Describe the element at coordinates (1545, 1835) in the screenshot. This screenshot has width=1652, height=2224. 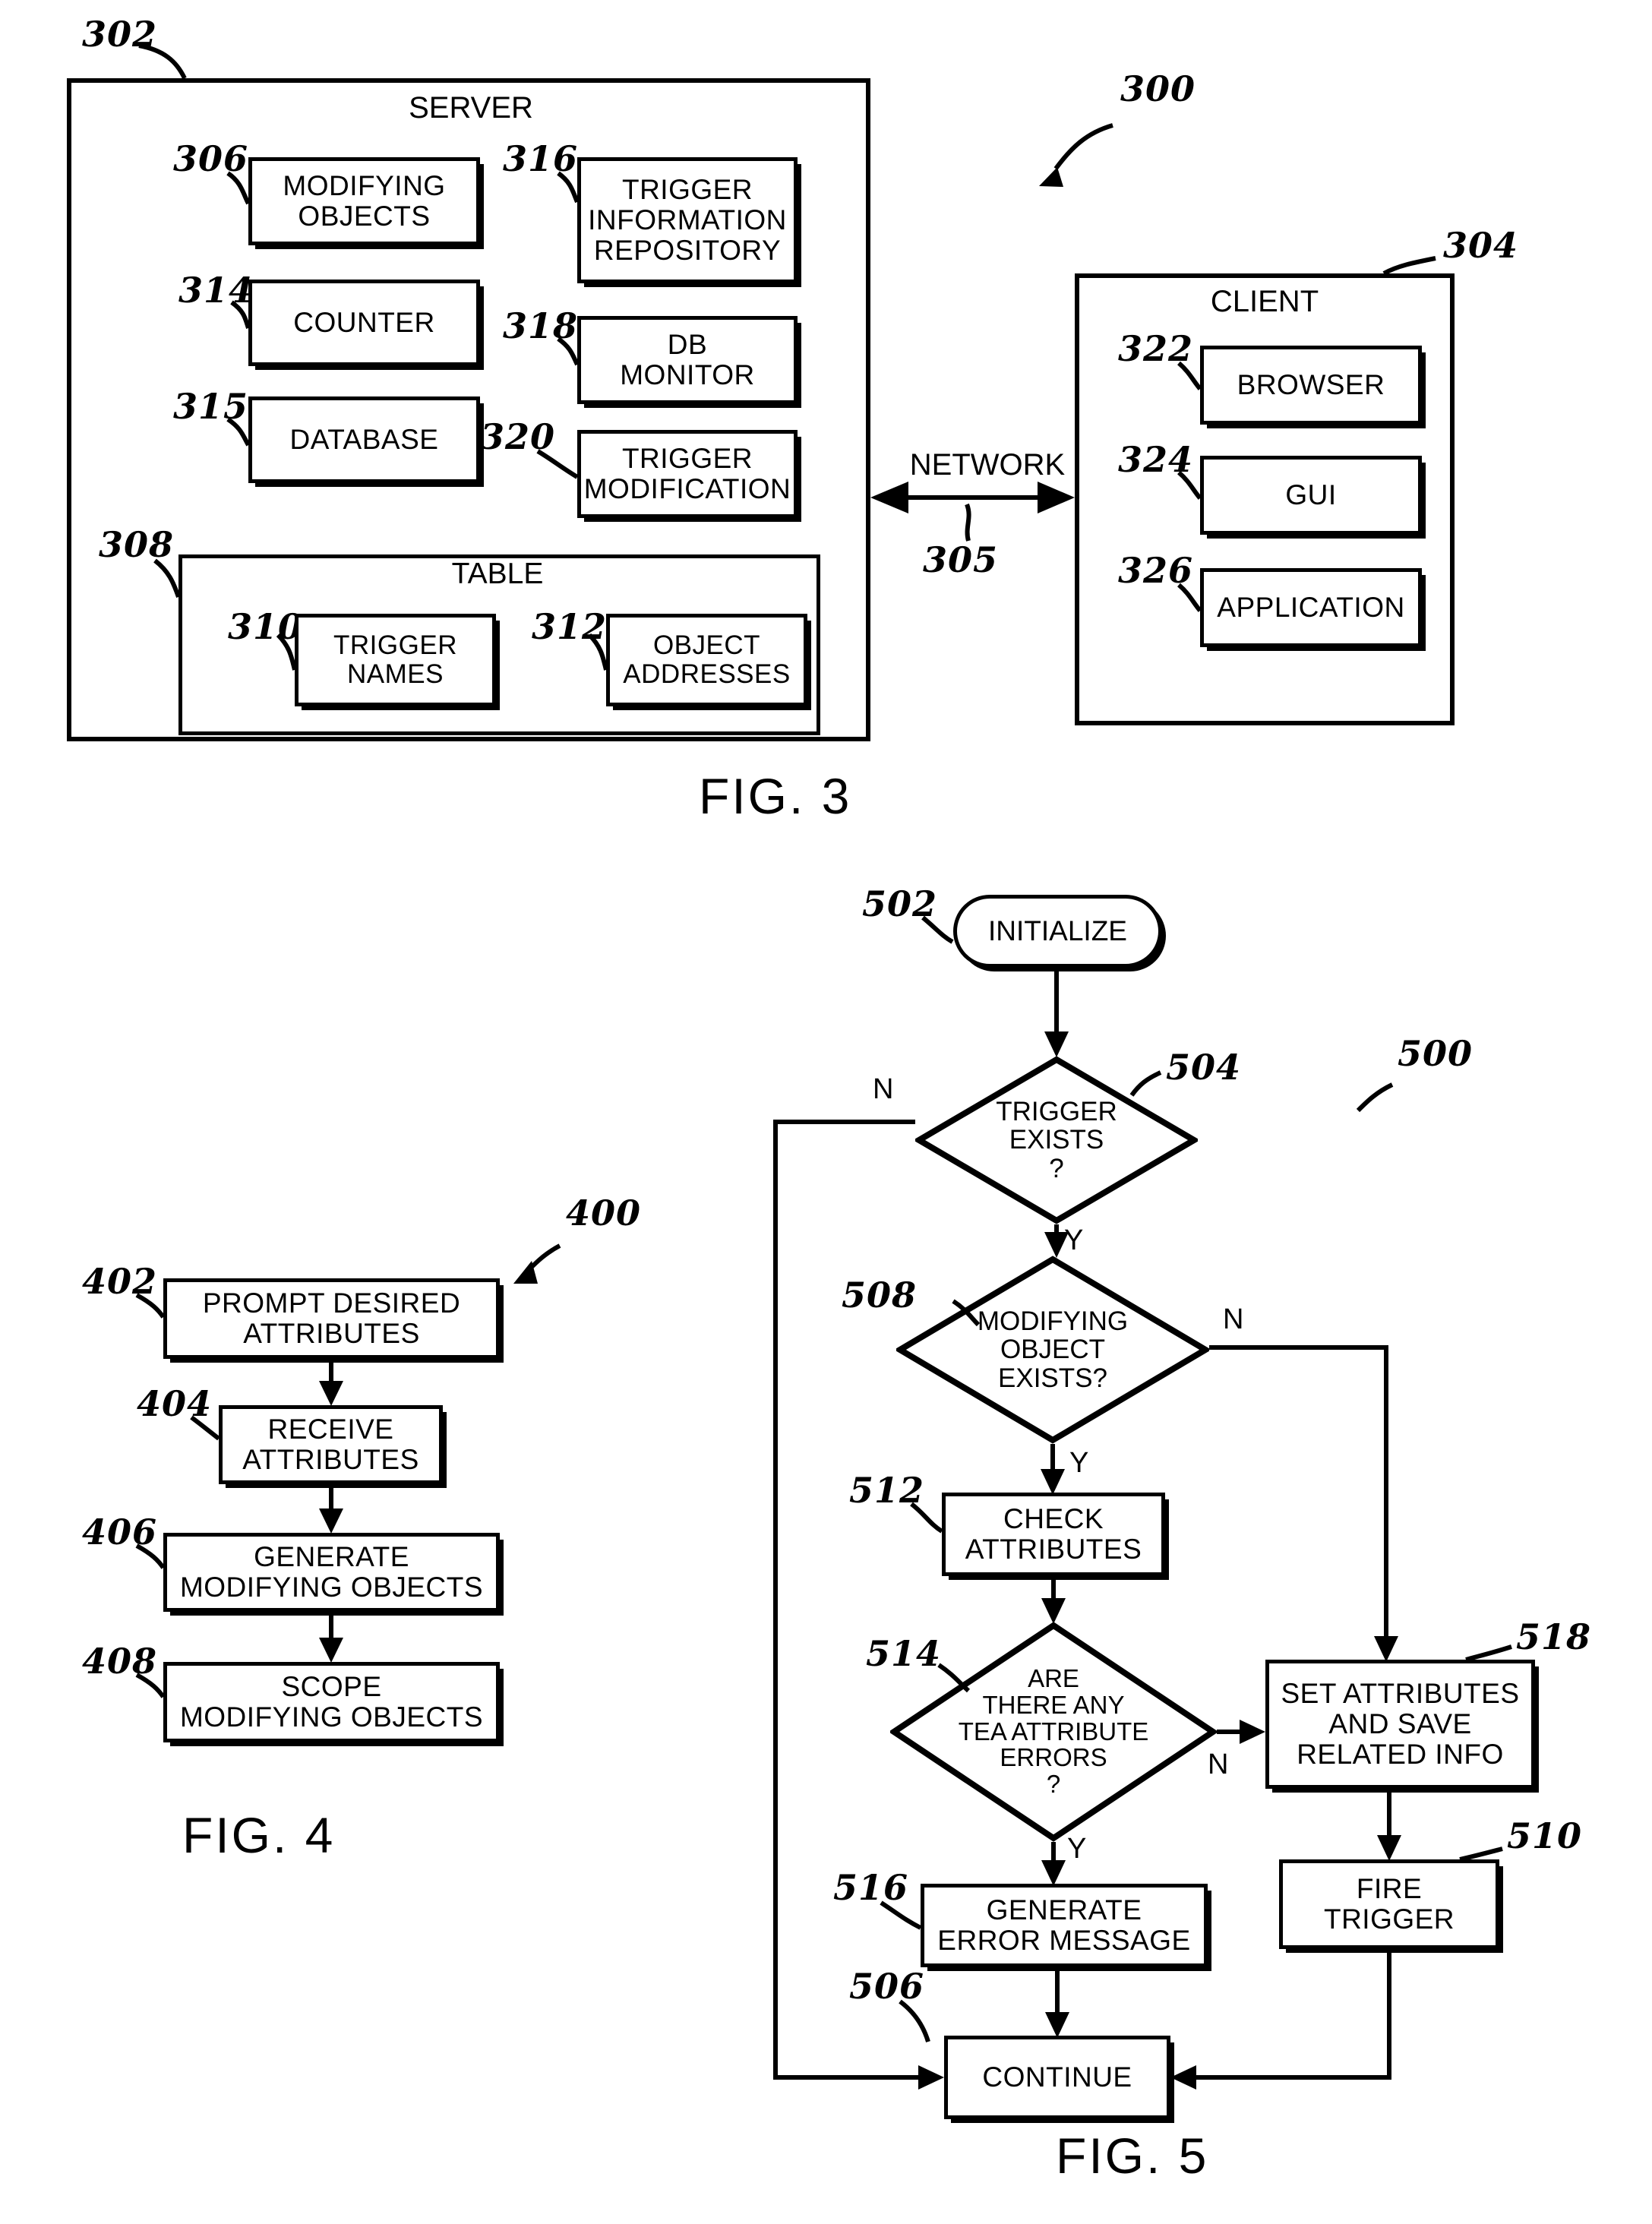
I see `reference-numeral-510: 510` at that location.